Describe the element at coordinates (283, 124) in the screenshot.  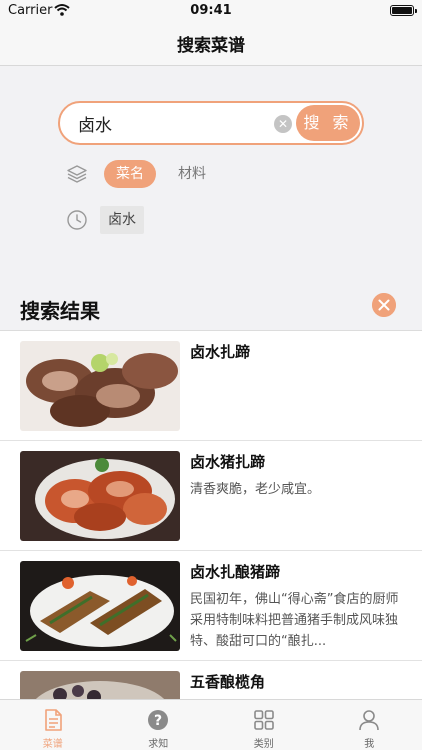
I see `clear-search-button: ✕` at that location.